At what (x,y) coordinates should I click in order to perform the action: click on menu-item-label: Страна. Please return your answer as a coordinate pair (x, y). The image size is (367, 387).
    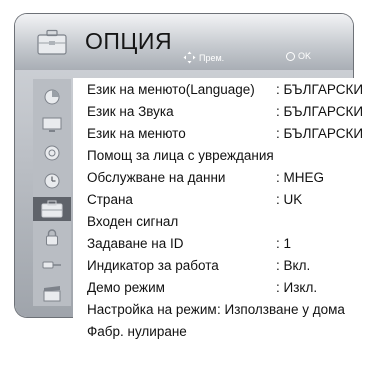
    Looking at the image, I should click on (110, 199).